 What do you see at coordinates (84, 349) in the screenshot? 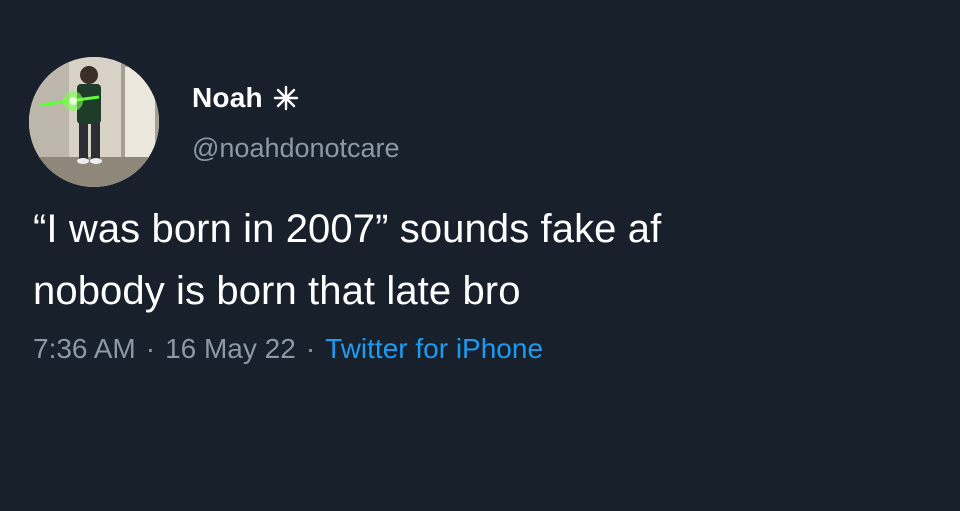
I see `tweet-time: 7:36 AM` at bounding box center [84, 349].